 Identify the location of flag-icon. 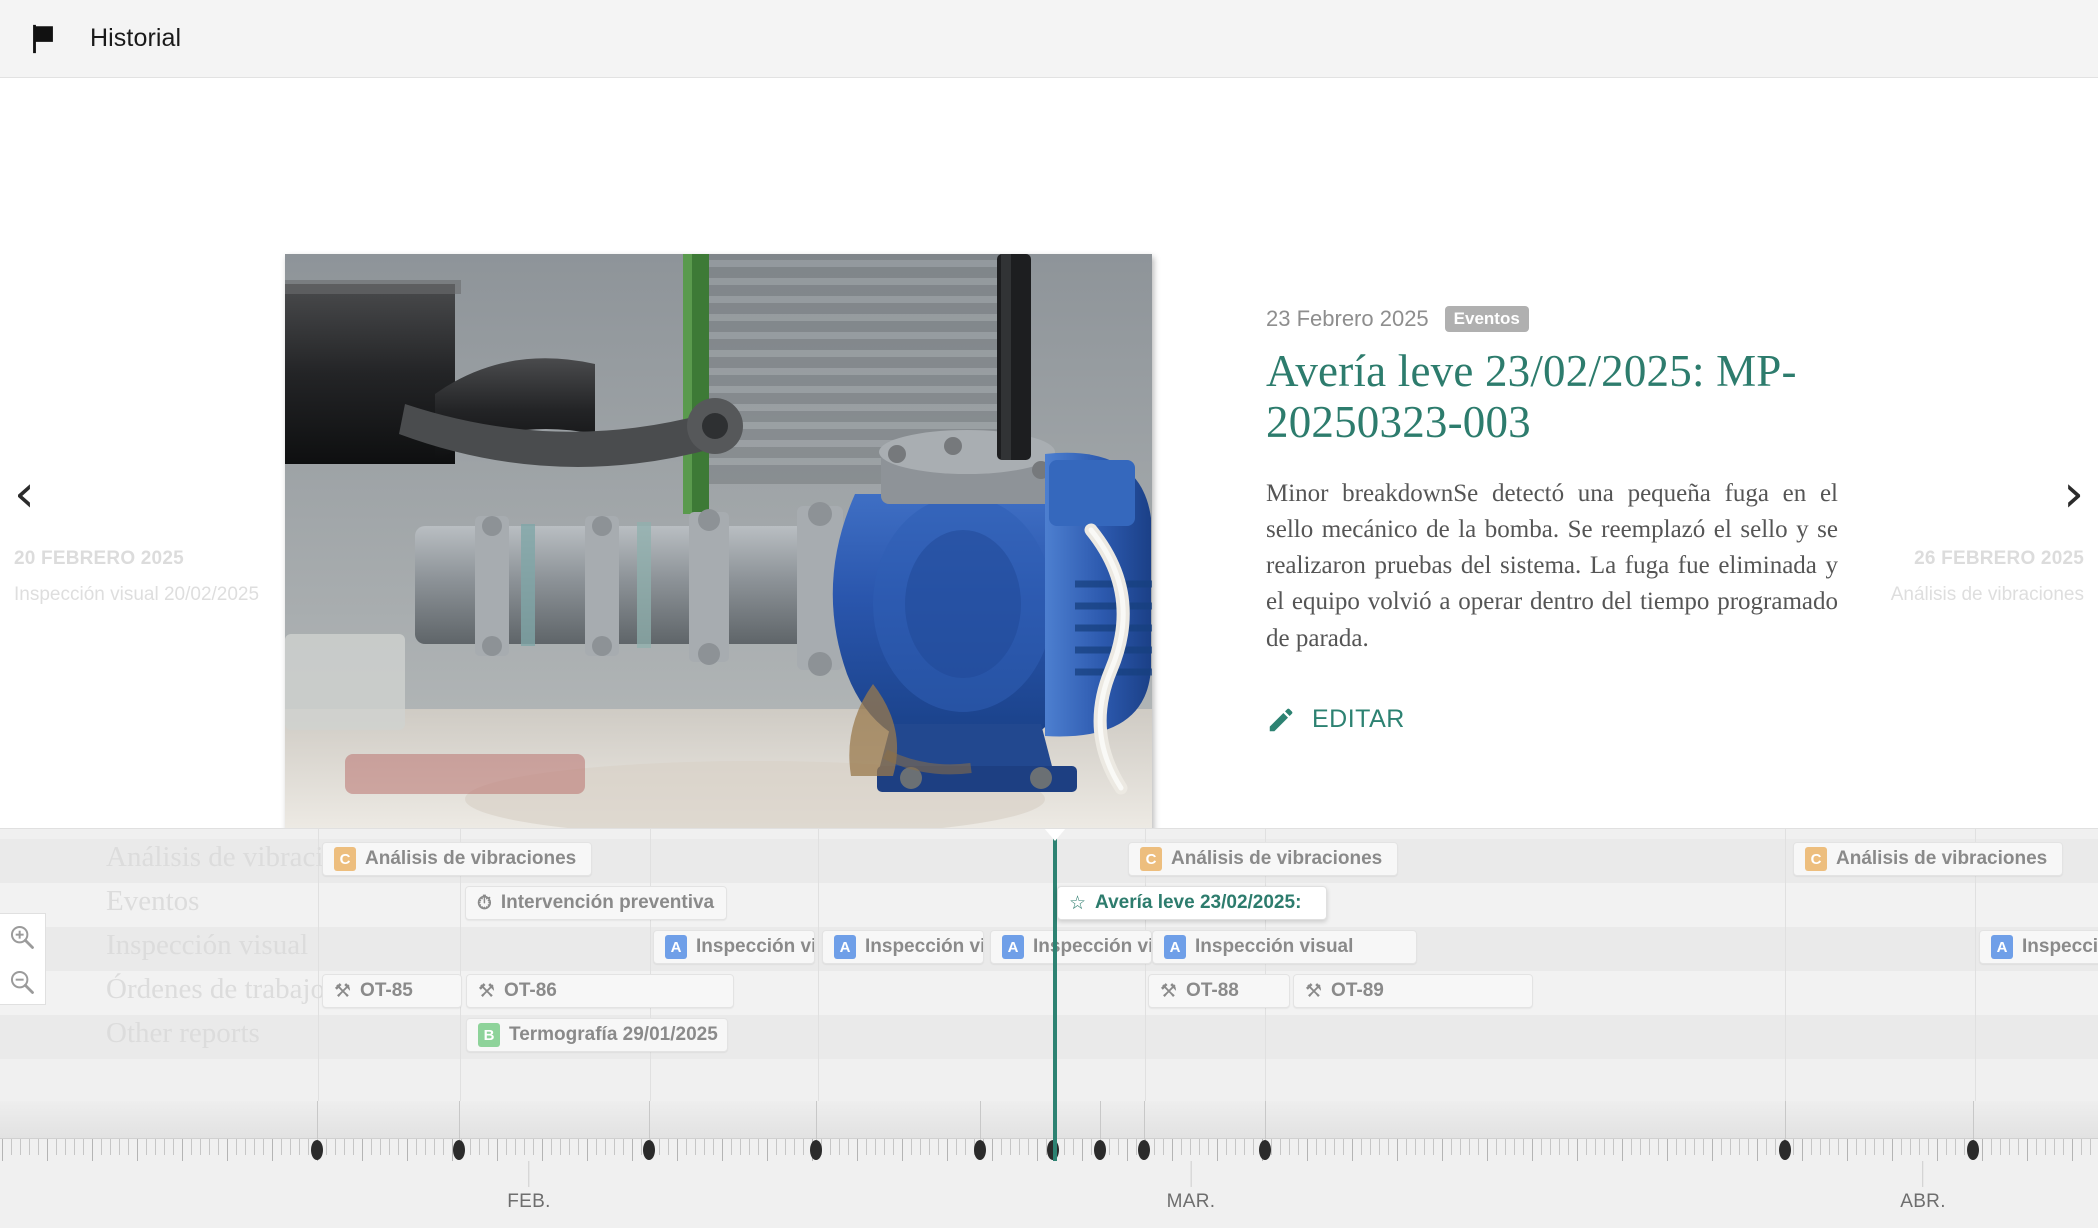
(43, 38).